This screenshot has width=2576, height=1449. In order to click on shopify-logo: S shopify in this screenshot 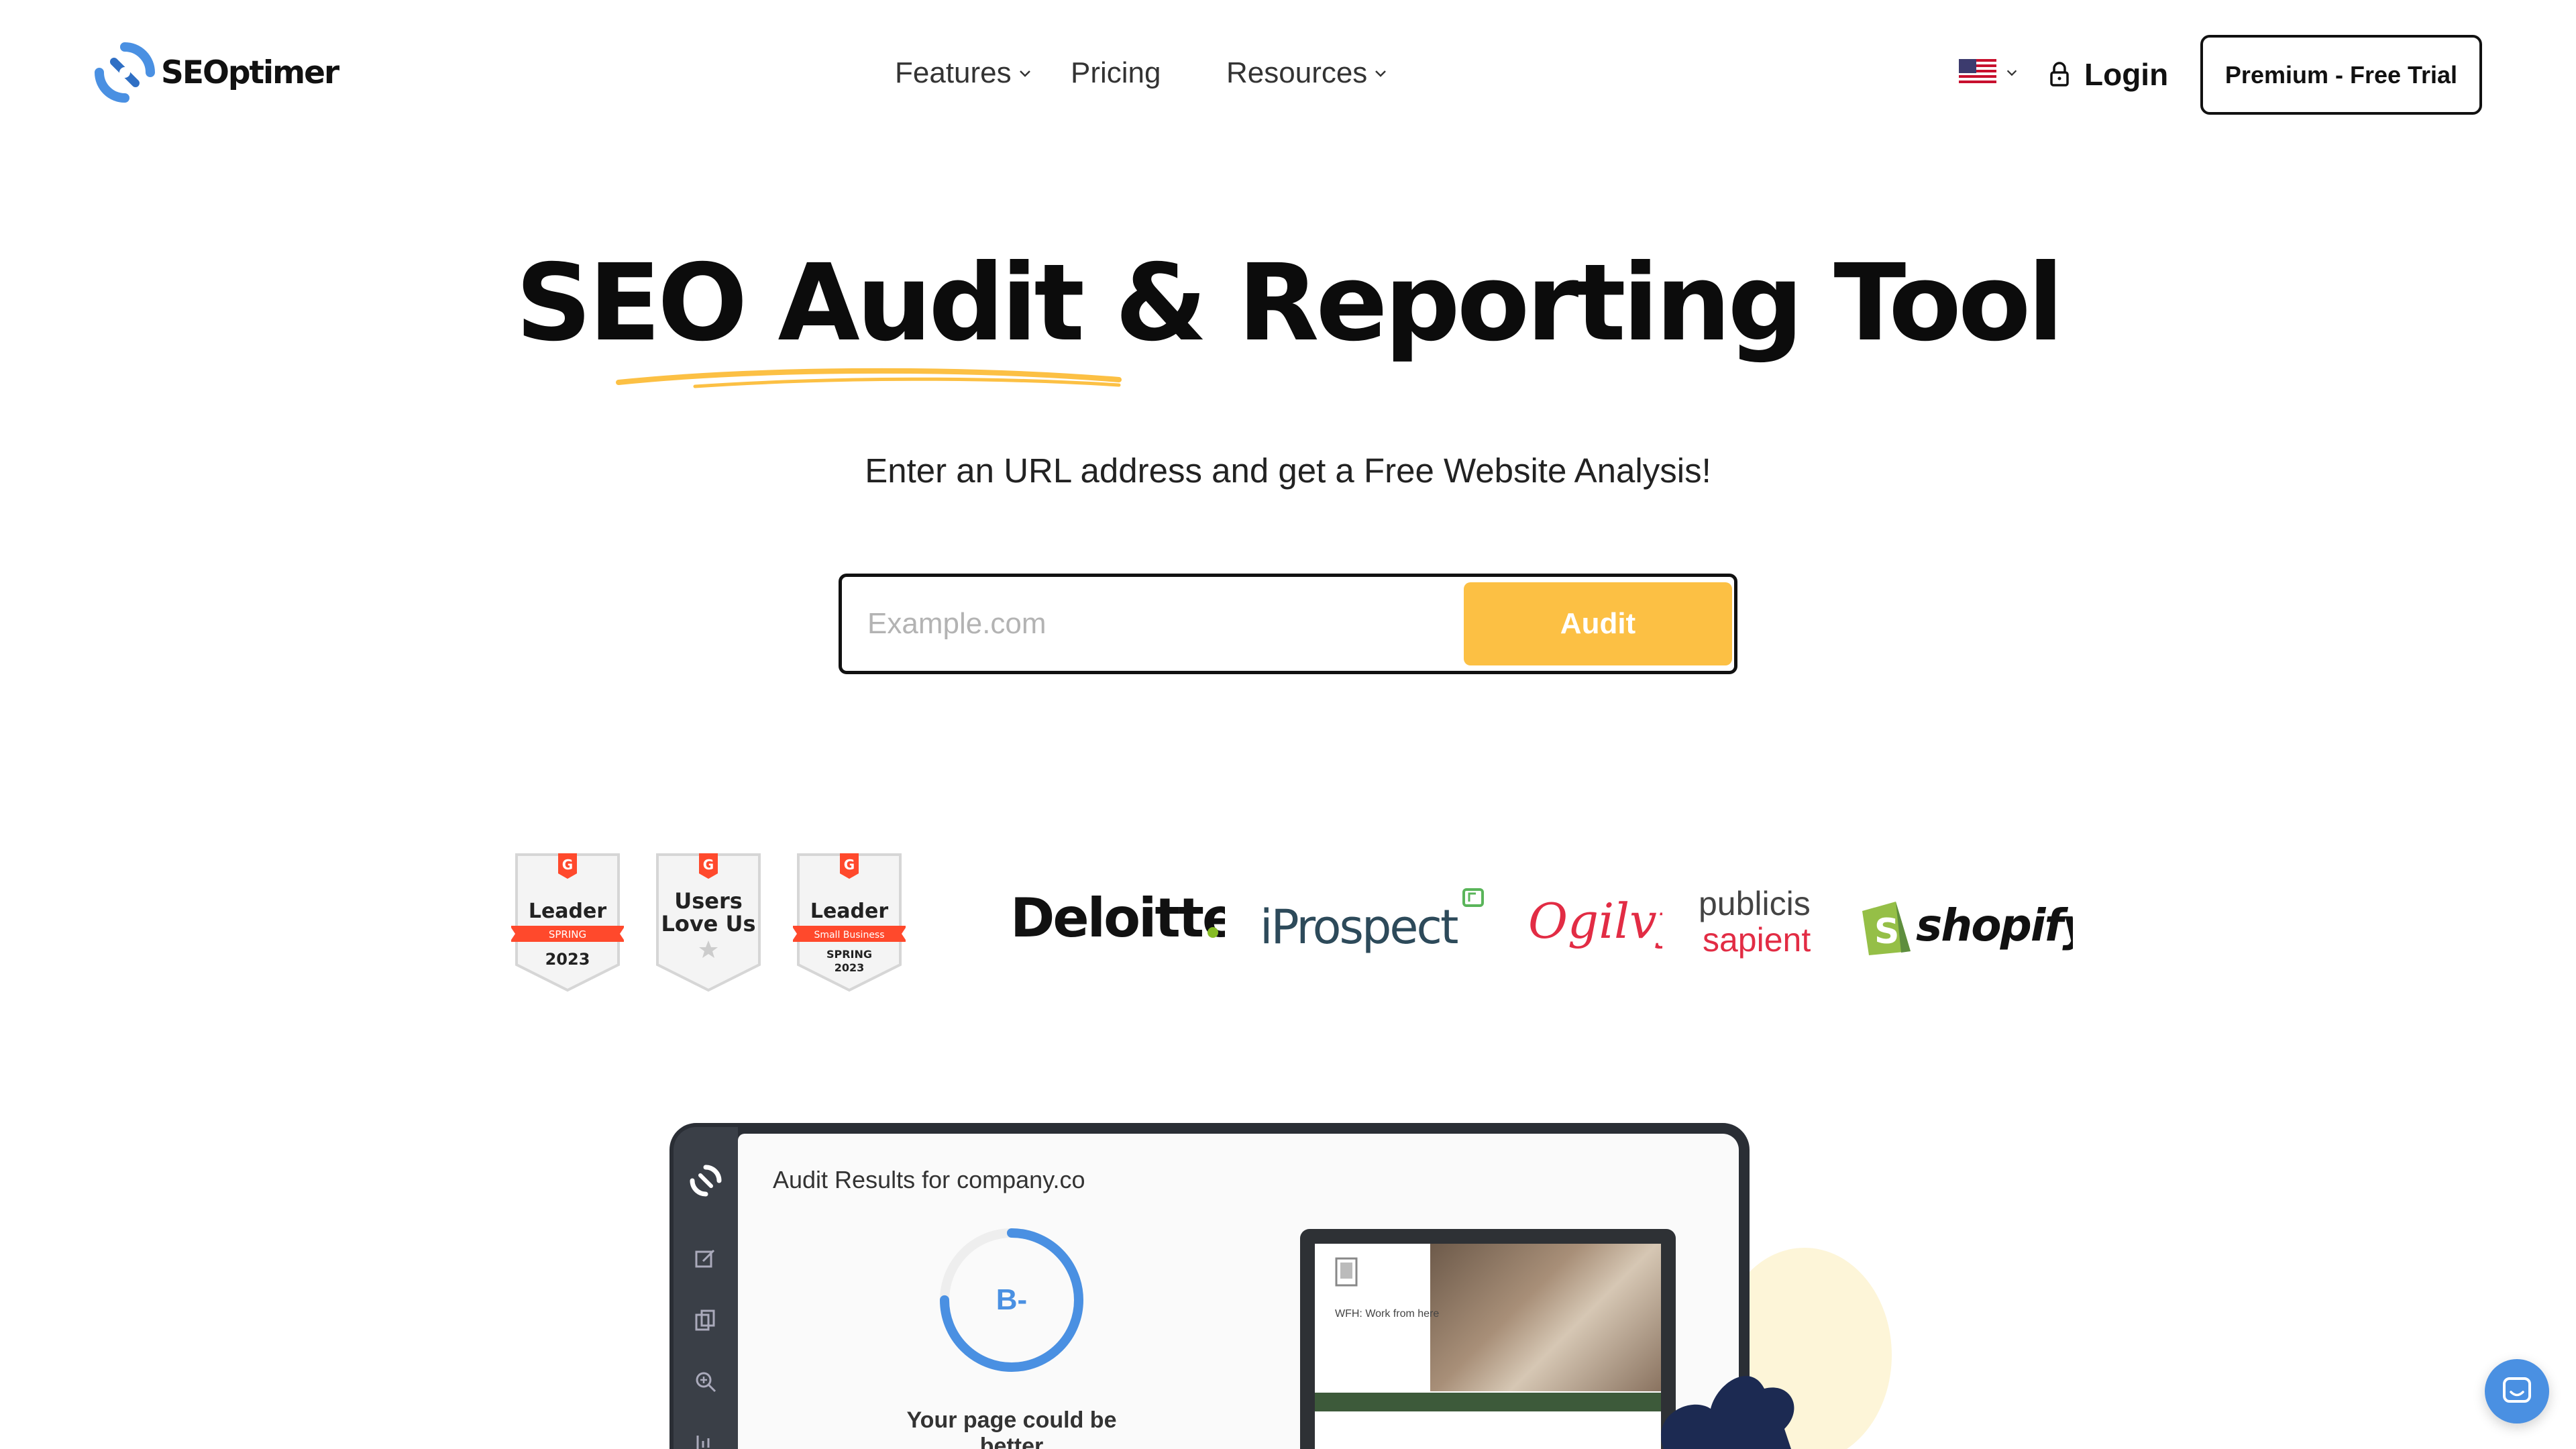, I will do `click(1967, 927)`.